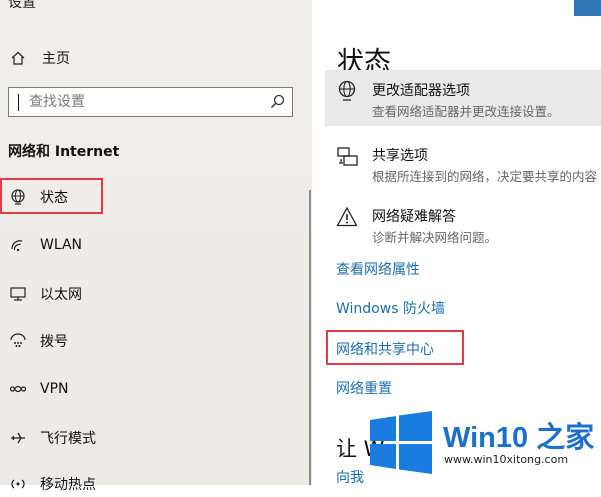 The width and height of the screenshot is (601, 497). Describe the element at coordinates (519, 438) in the screenshot. I see `watermark-brand: Win10 之家` at that location.